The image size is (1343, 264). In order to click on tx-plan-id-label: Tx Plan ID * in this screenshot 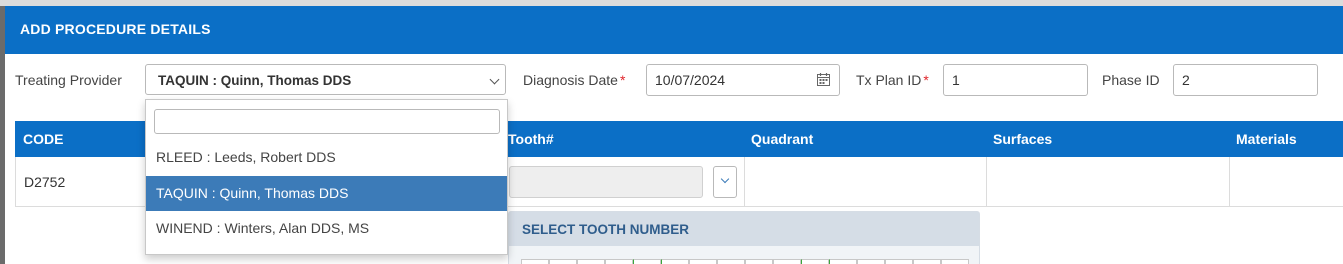, I will do `click(892, 80)`.